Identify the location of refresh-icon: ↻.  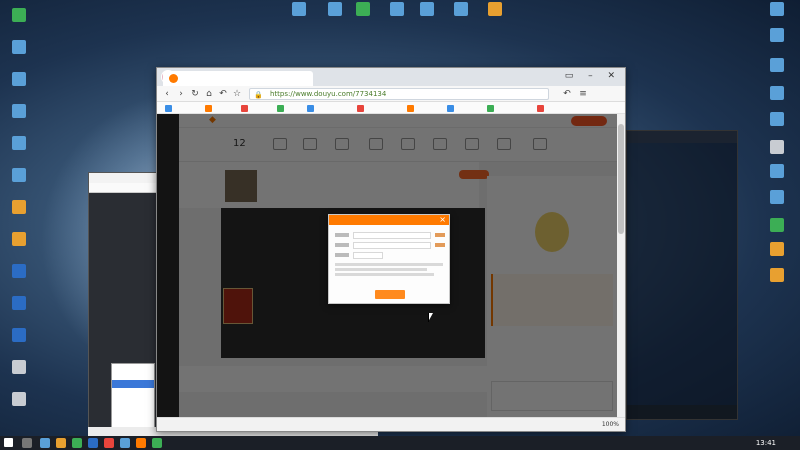
(195, 94).